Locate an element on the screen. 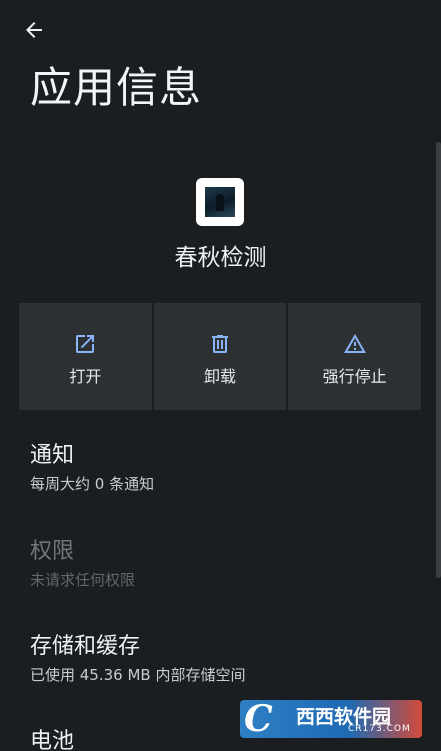  app-icon is located at coordinates (220, 202).